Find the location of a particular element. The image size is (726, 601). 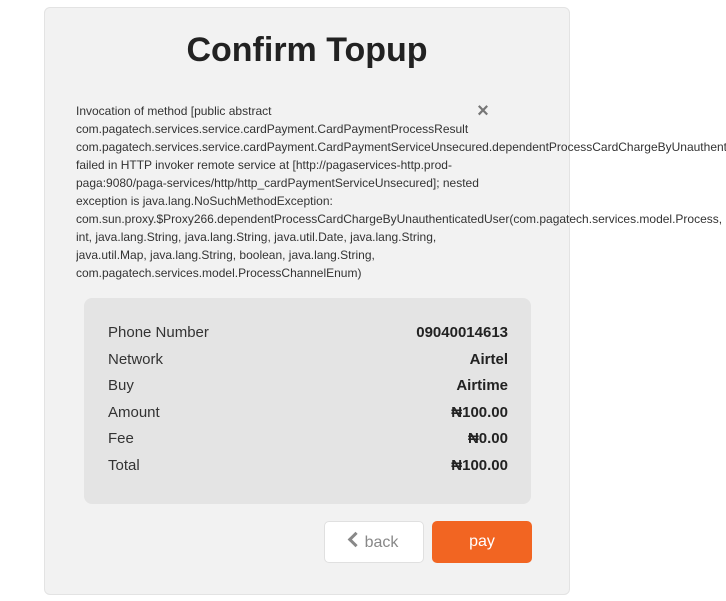

summary-row-phone-number: Phone Number 09040014613 is located at coordinates (308, 333).